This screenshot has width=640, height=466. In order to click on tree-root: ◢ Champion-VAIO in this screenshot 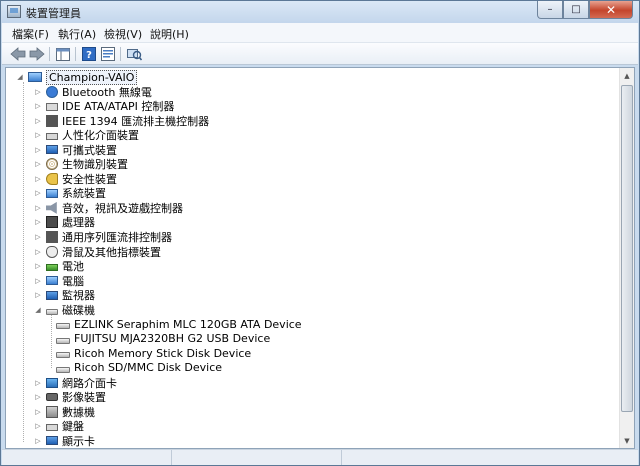, I will do `click(77, 77)`.